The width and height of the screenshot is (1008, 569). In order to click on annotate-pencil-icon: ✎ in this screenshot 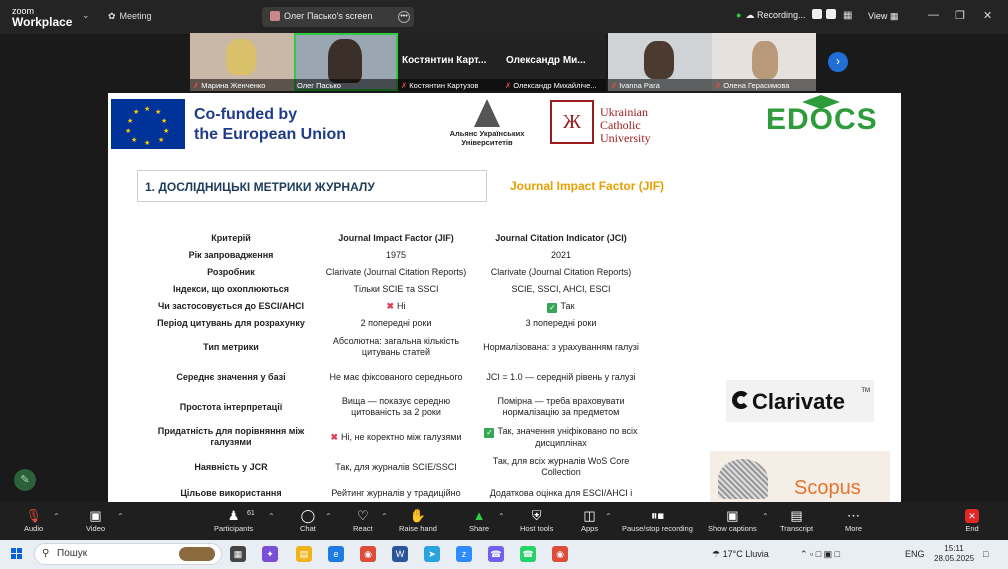, I will do `click(25, 480)`.